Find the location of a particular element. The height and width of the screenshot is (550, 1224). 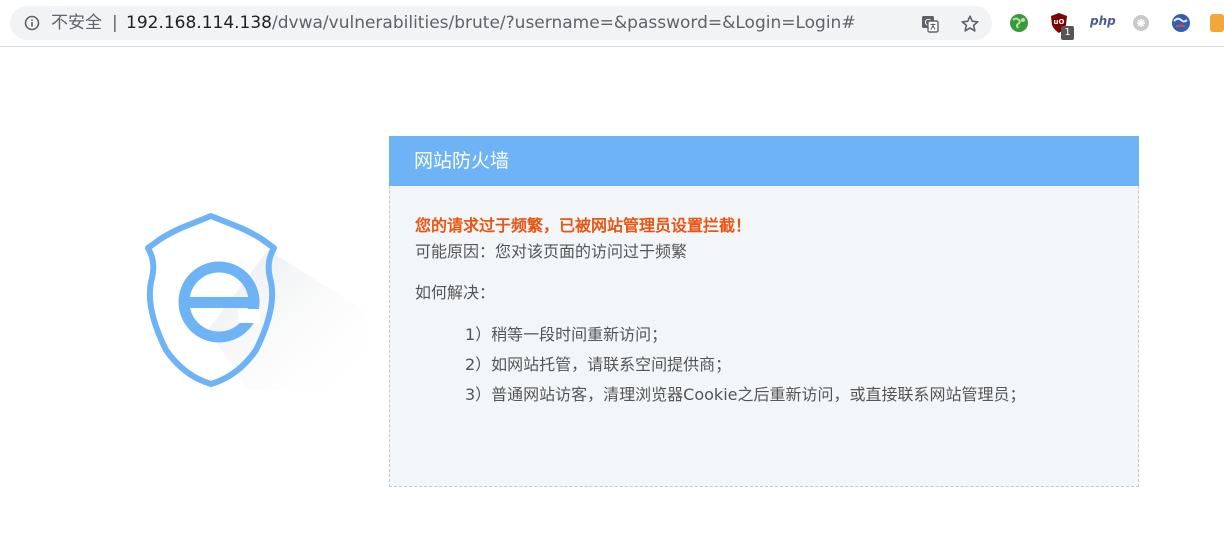

security-status-label: 不安全 is located at coordinates (76, 23).